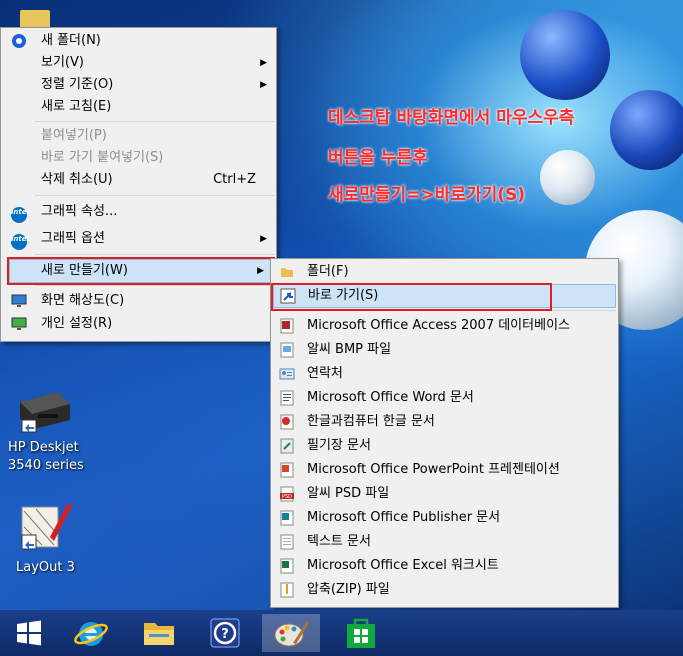 The width and height of the screenshot is (683, 656). Describe the element at coordinates (138, 180) in the screenshot. I see `menu-item-undo-delete: 삭제 취소(U) Ctrl+Z` at that location.